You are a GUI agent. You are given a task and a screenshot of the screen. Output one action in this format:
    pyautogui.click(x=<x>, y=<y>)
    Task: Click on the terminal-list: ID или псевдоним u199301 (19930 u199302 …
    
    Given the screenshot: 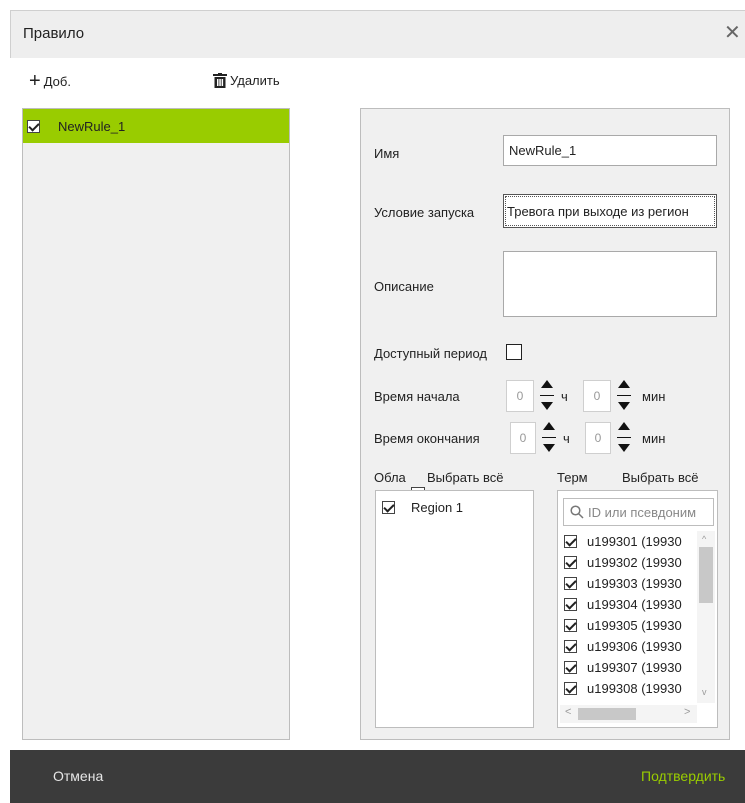 What is the action you would take?
    pyautogui.click(x=637, y=609)
    